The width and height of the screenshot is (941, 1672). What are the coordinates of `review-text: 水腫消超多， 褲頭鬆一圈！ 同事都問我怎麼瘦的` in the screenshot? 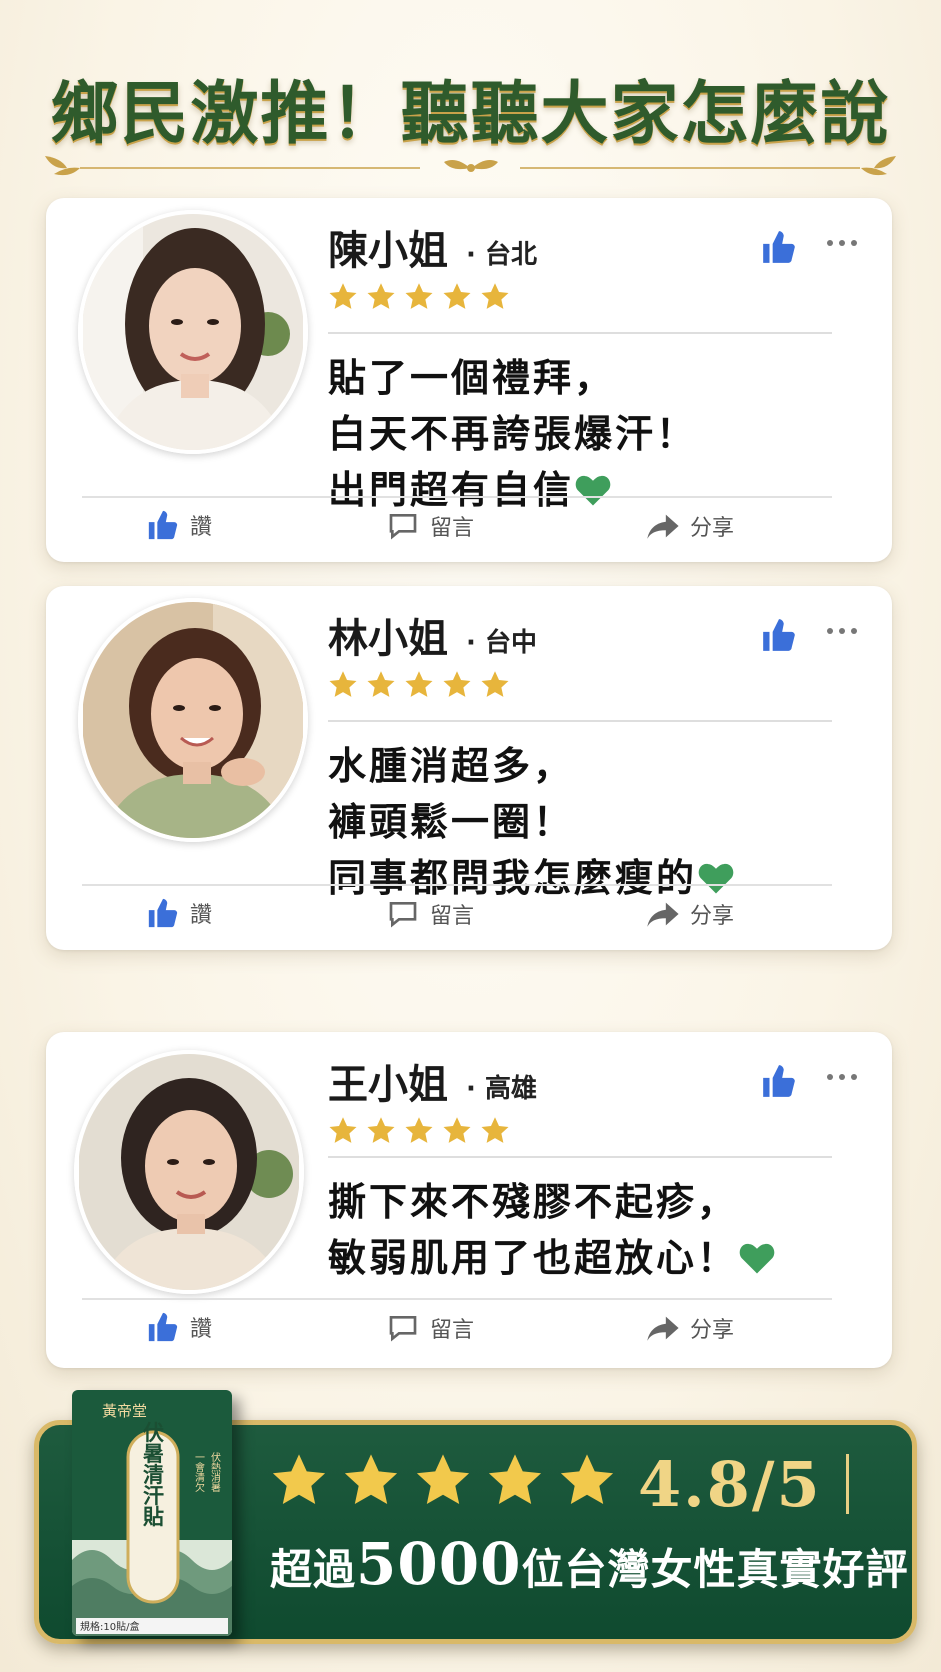 It's located at (531, 822).